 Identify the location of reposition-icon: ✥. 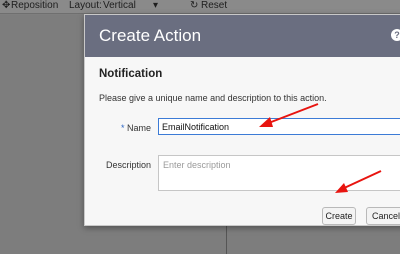
(6, 5).